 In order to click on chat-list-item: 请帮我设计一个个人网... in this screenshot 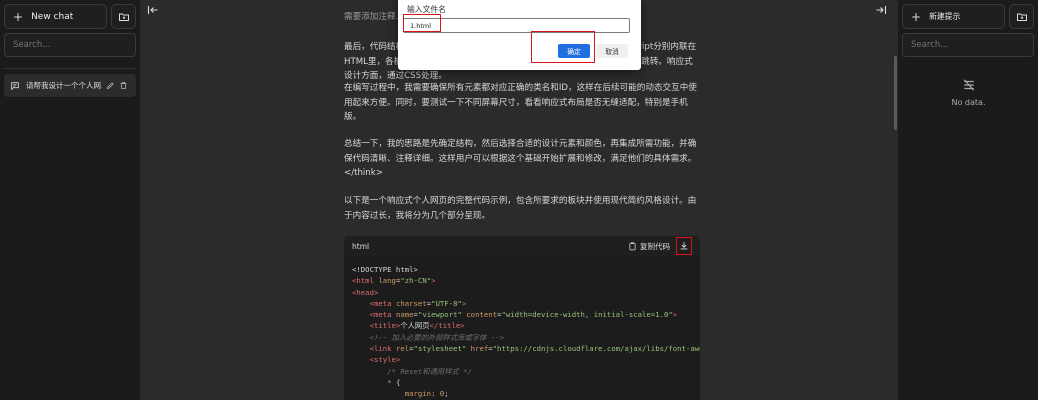, I will do `click(70, 85)`.